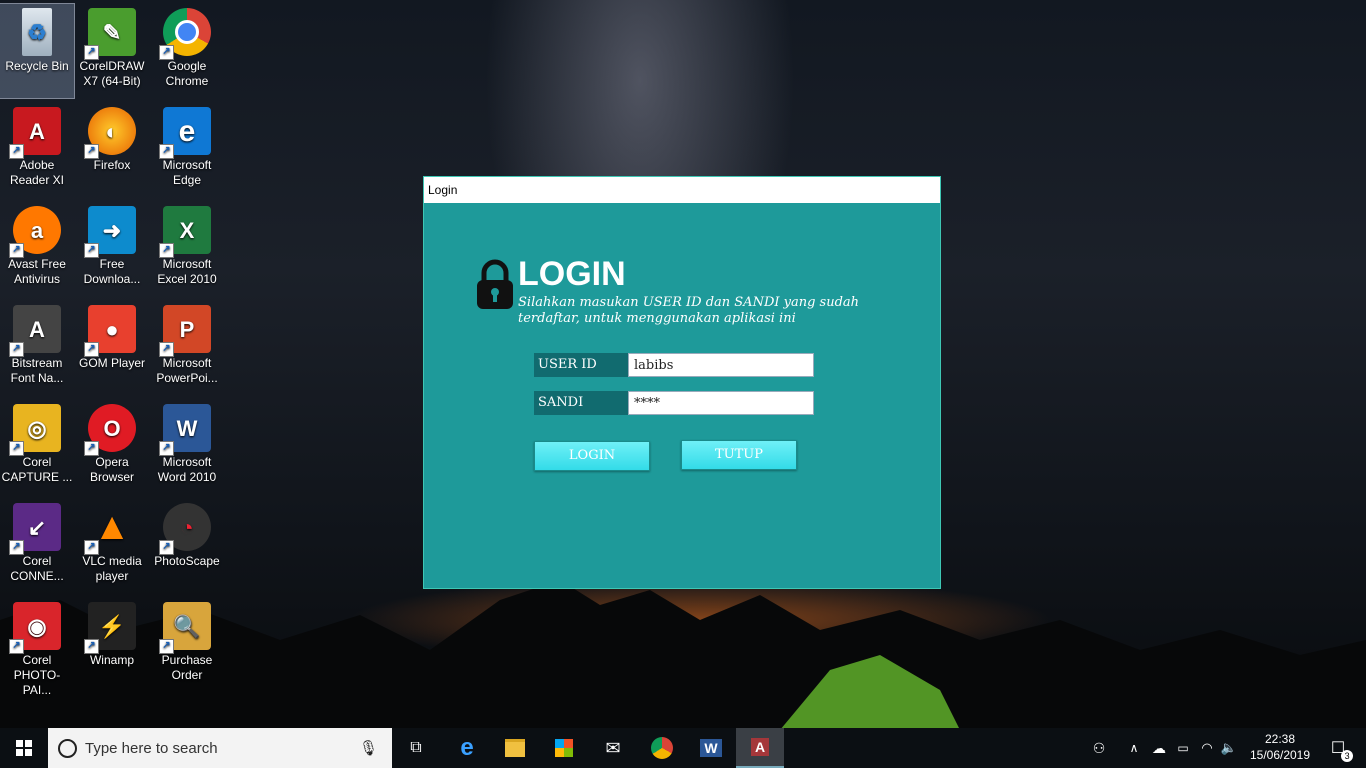 Image resolution: width=1366 pixels, height=768 pixels. Describe the element at coordinates (35, 628) in the screenshot. I see `corel-photo-paint-icon: ◉ ↗` at that location.